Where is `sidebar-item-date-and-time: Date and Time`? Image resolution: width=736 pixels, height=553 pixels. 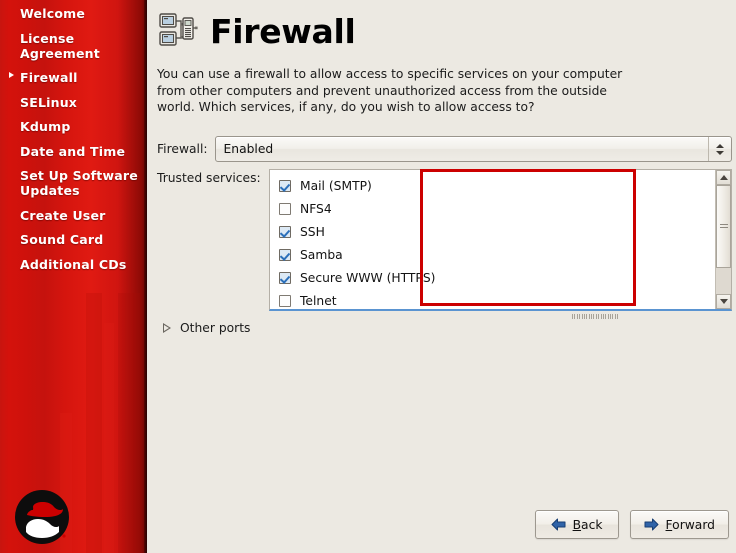
sidebar-item-date-and-time: Date and Time is located at coordinates (73, 151).